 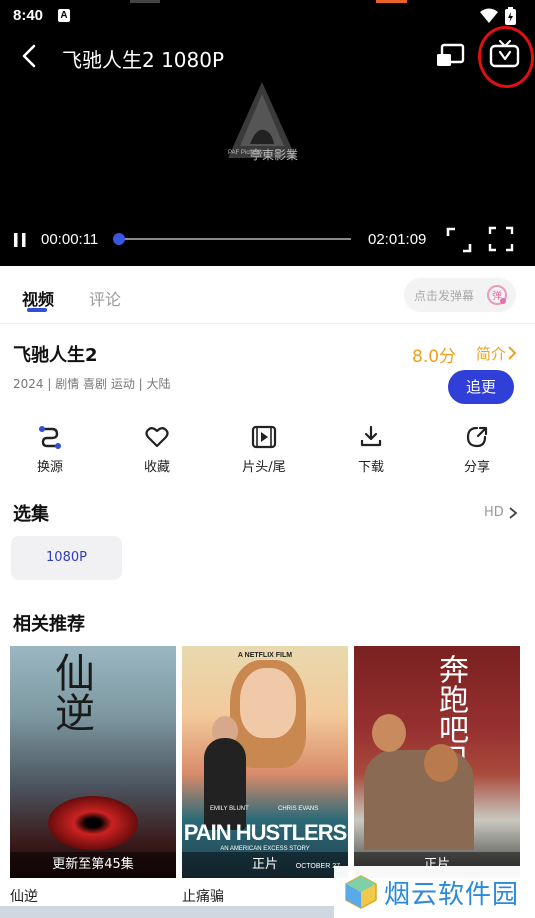 What do you see at coordinates (481, 387) in the screenshot?
I see `follow-button: 追更` at bounding box center [481, 387].